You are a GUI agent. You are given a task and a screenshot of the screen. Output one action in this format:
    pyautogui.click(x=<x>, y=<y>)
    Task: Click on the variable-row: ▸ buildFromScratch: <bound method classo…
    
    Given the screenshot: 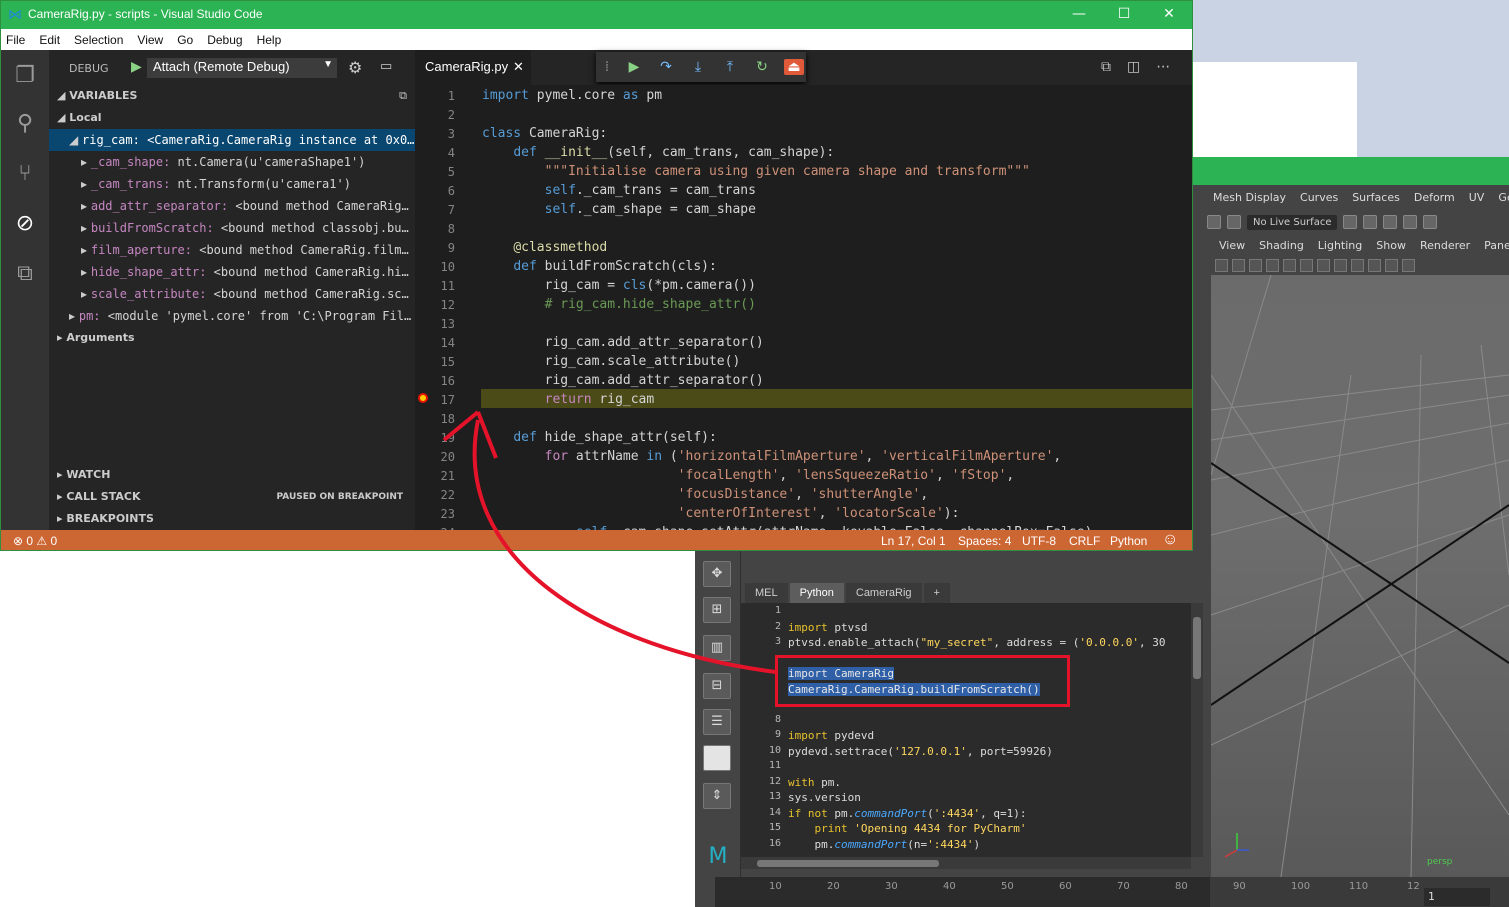 What is the action you would take?
    pyautogui.click(x=232, y=228)
    